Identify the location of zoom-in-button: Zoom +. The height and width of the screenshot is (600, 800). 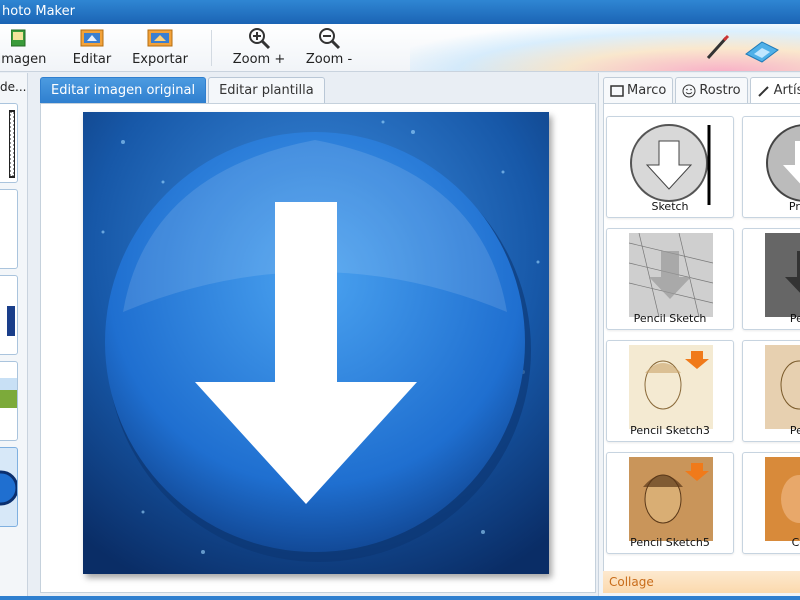
(259, 48).